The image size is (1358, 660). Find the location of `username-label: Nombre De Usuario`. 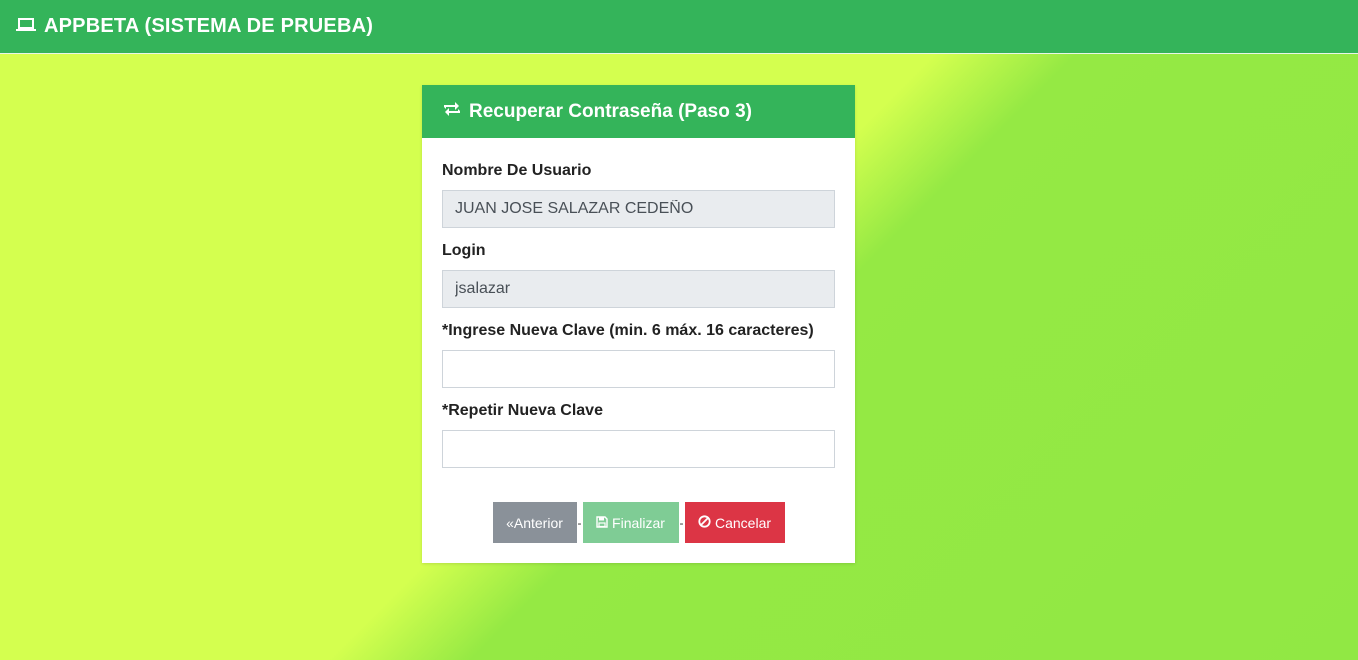

username-label: Nombre De Usuario is located at coordinates (517, 170).